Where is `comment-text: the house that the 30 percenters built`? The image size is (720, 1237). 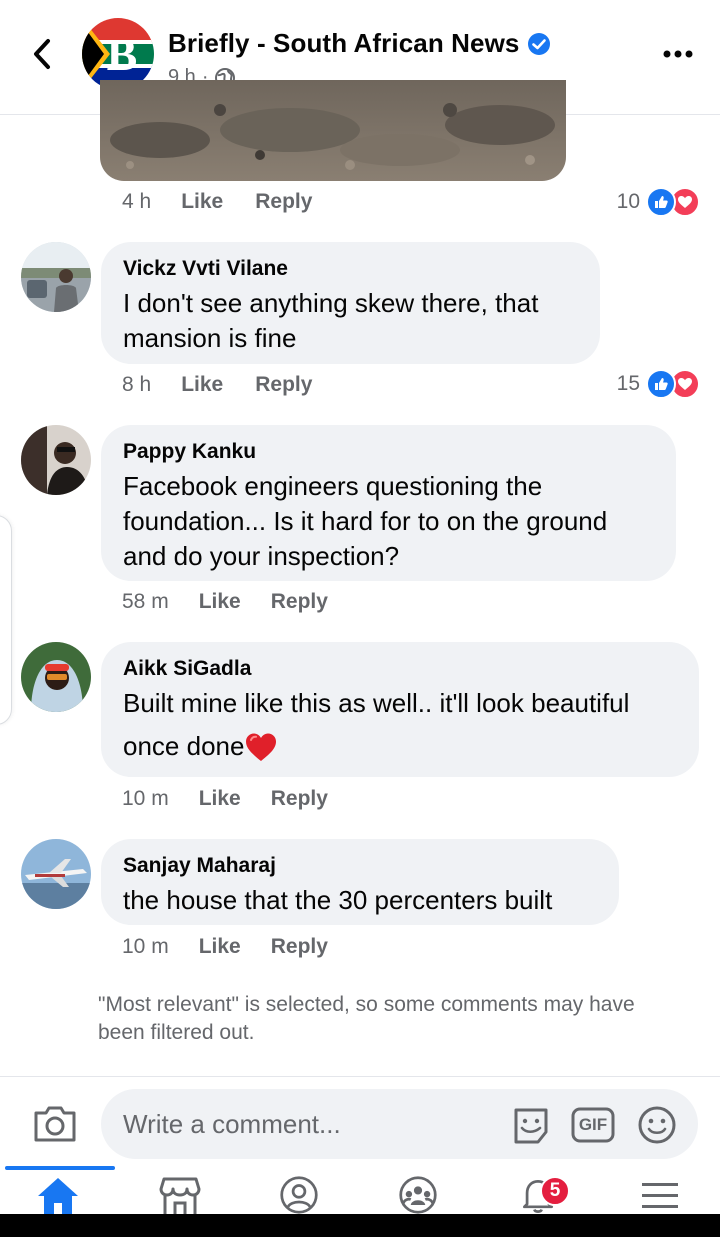
comment-text: the house that the 30 percenters built is located at coordinates (360, 900).